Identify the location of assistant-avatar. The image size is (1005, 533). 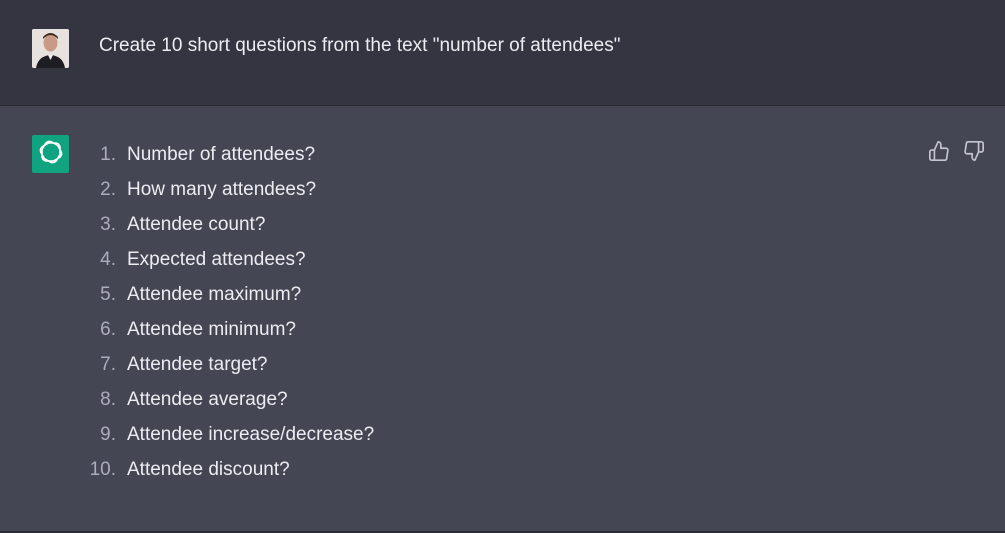
(50, 154).